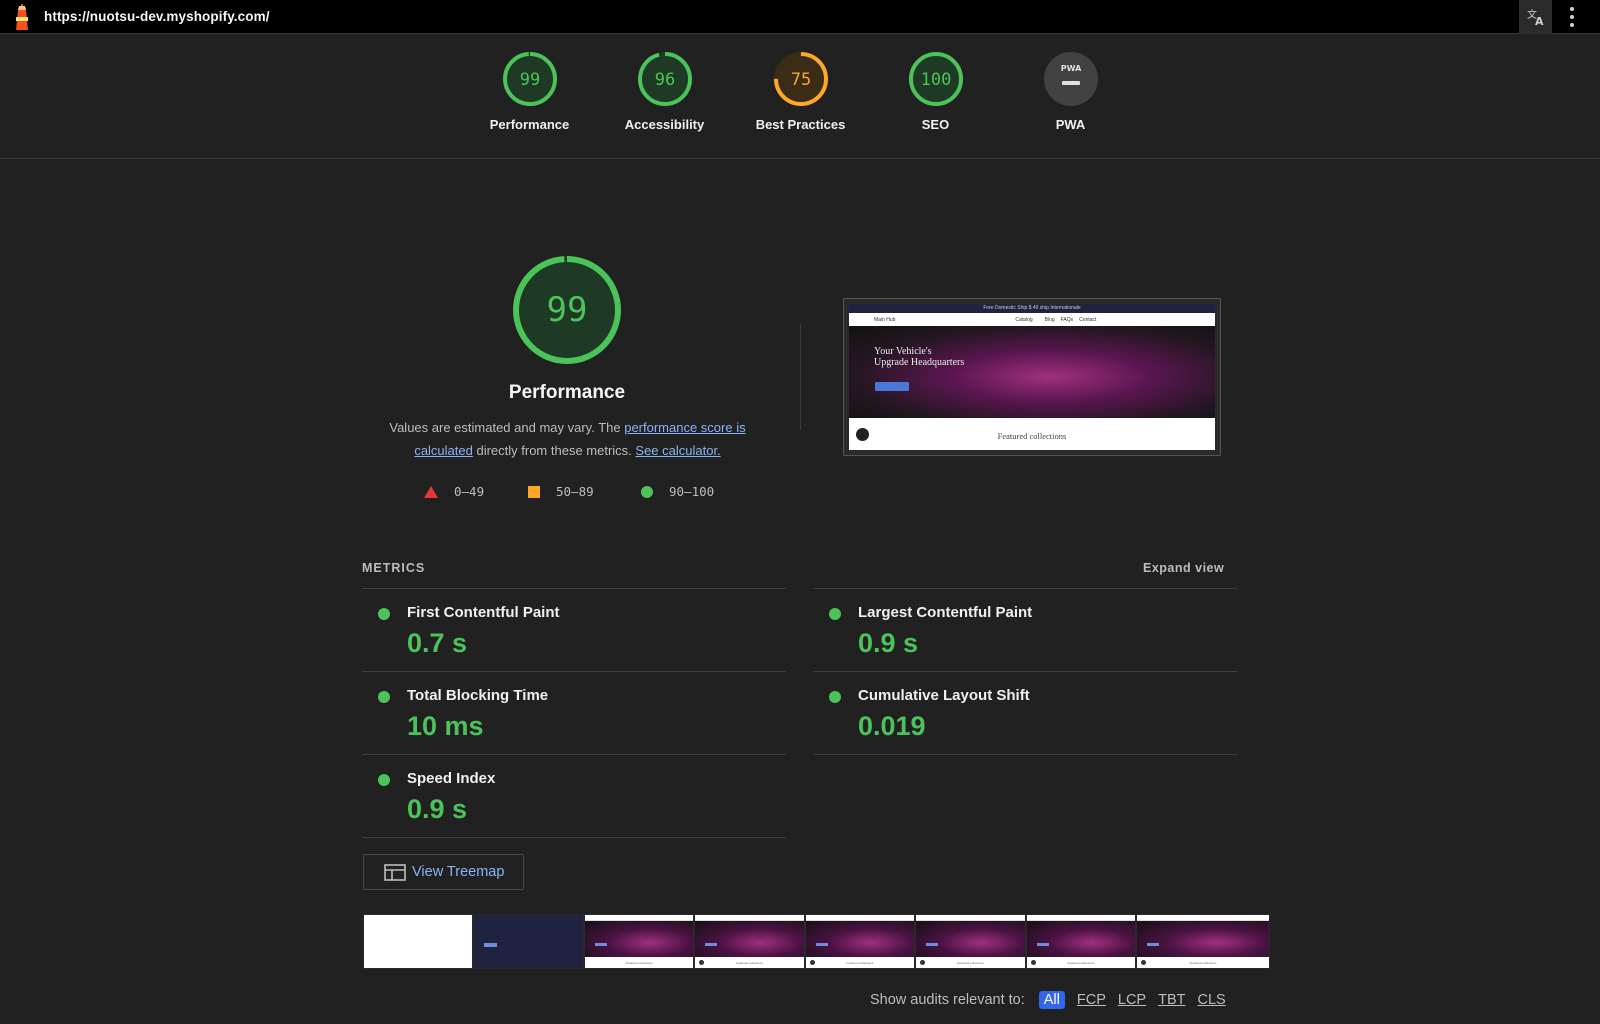 The image size is (1600, 1024). I want to click on metric-label: Speed Index, so click(451, 778).